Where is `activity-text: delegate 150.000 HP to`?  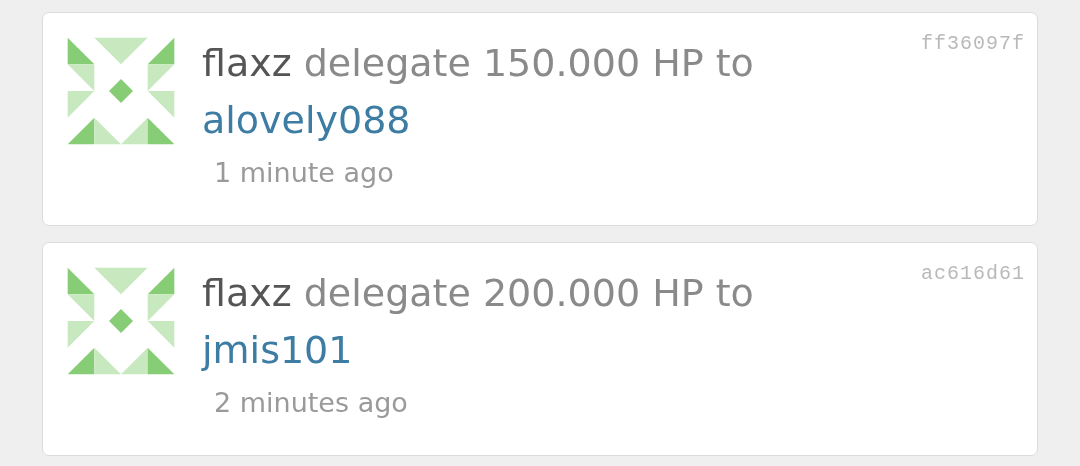
activity-text: delegate 150.000 HP to is located at coordinates (528, 63).